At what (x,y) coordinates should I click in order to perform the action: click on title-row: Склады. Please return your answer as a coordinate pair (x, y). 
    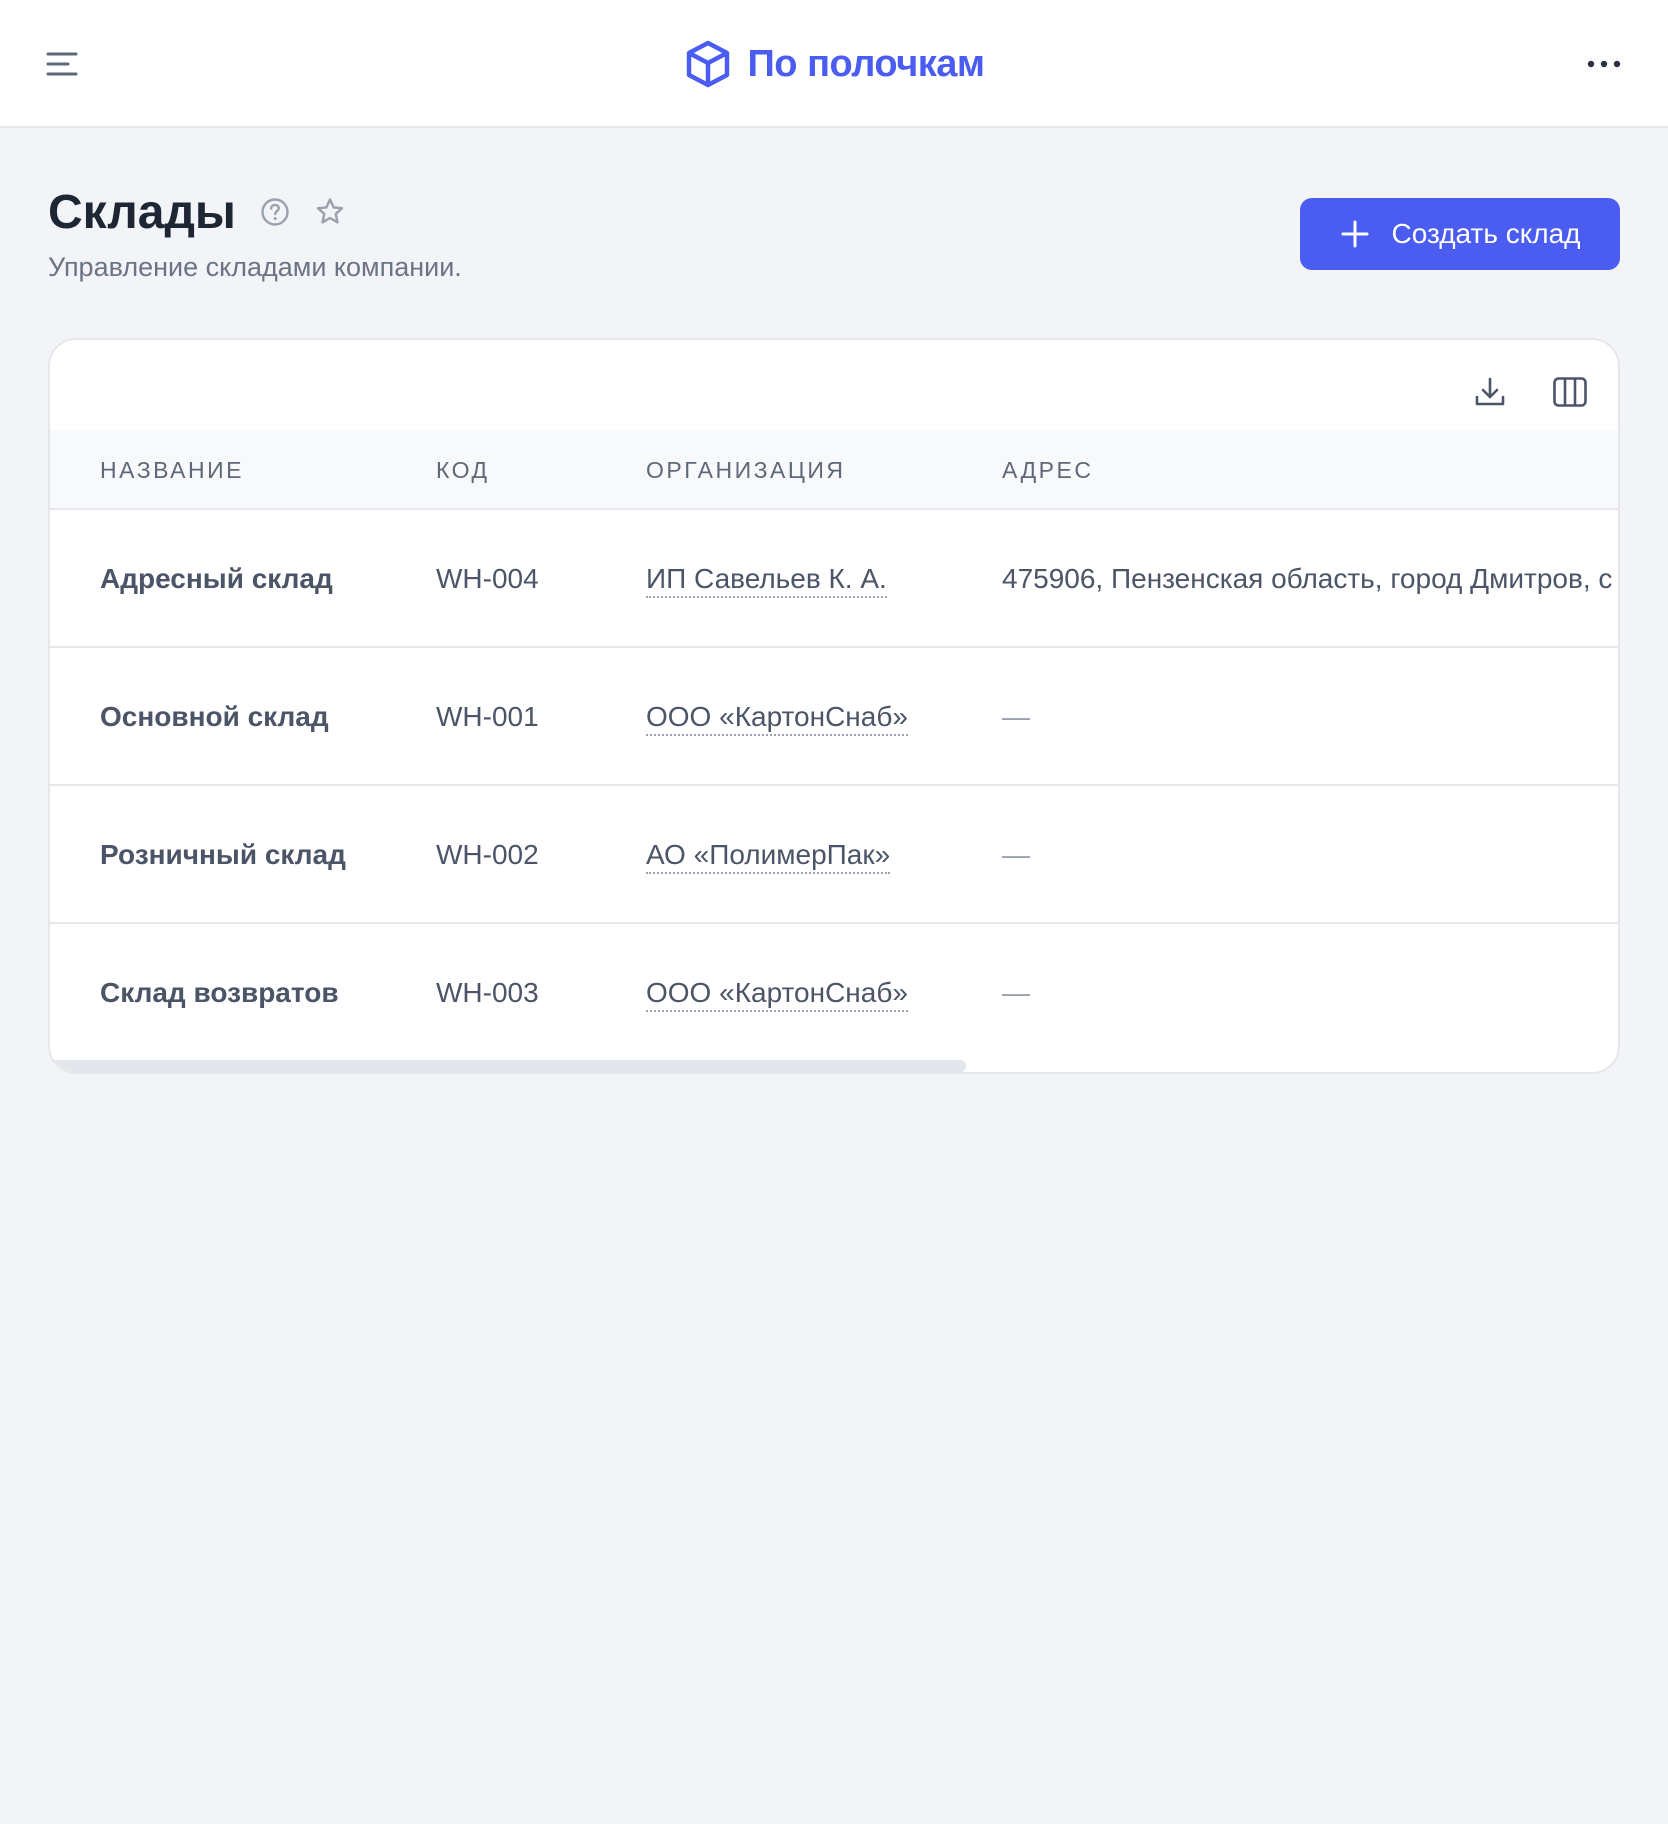
    Looking at the image, I should click on (197, 212).